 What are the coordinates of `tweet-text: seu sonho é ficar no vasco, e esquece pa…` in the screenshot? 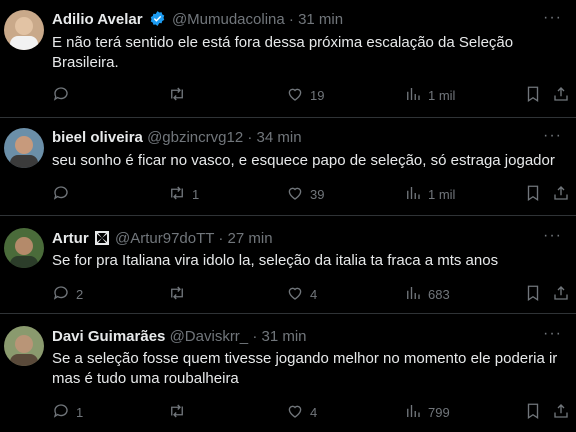 It's located at (303, 160).